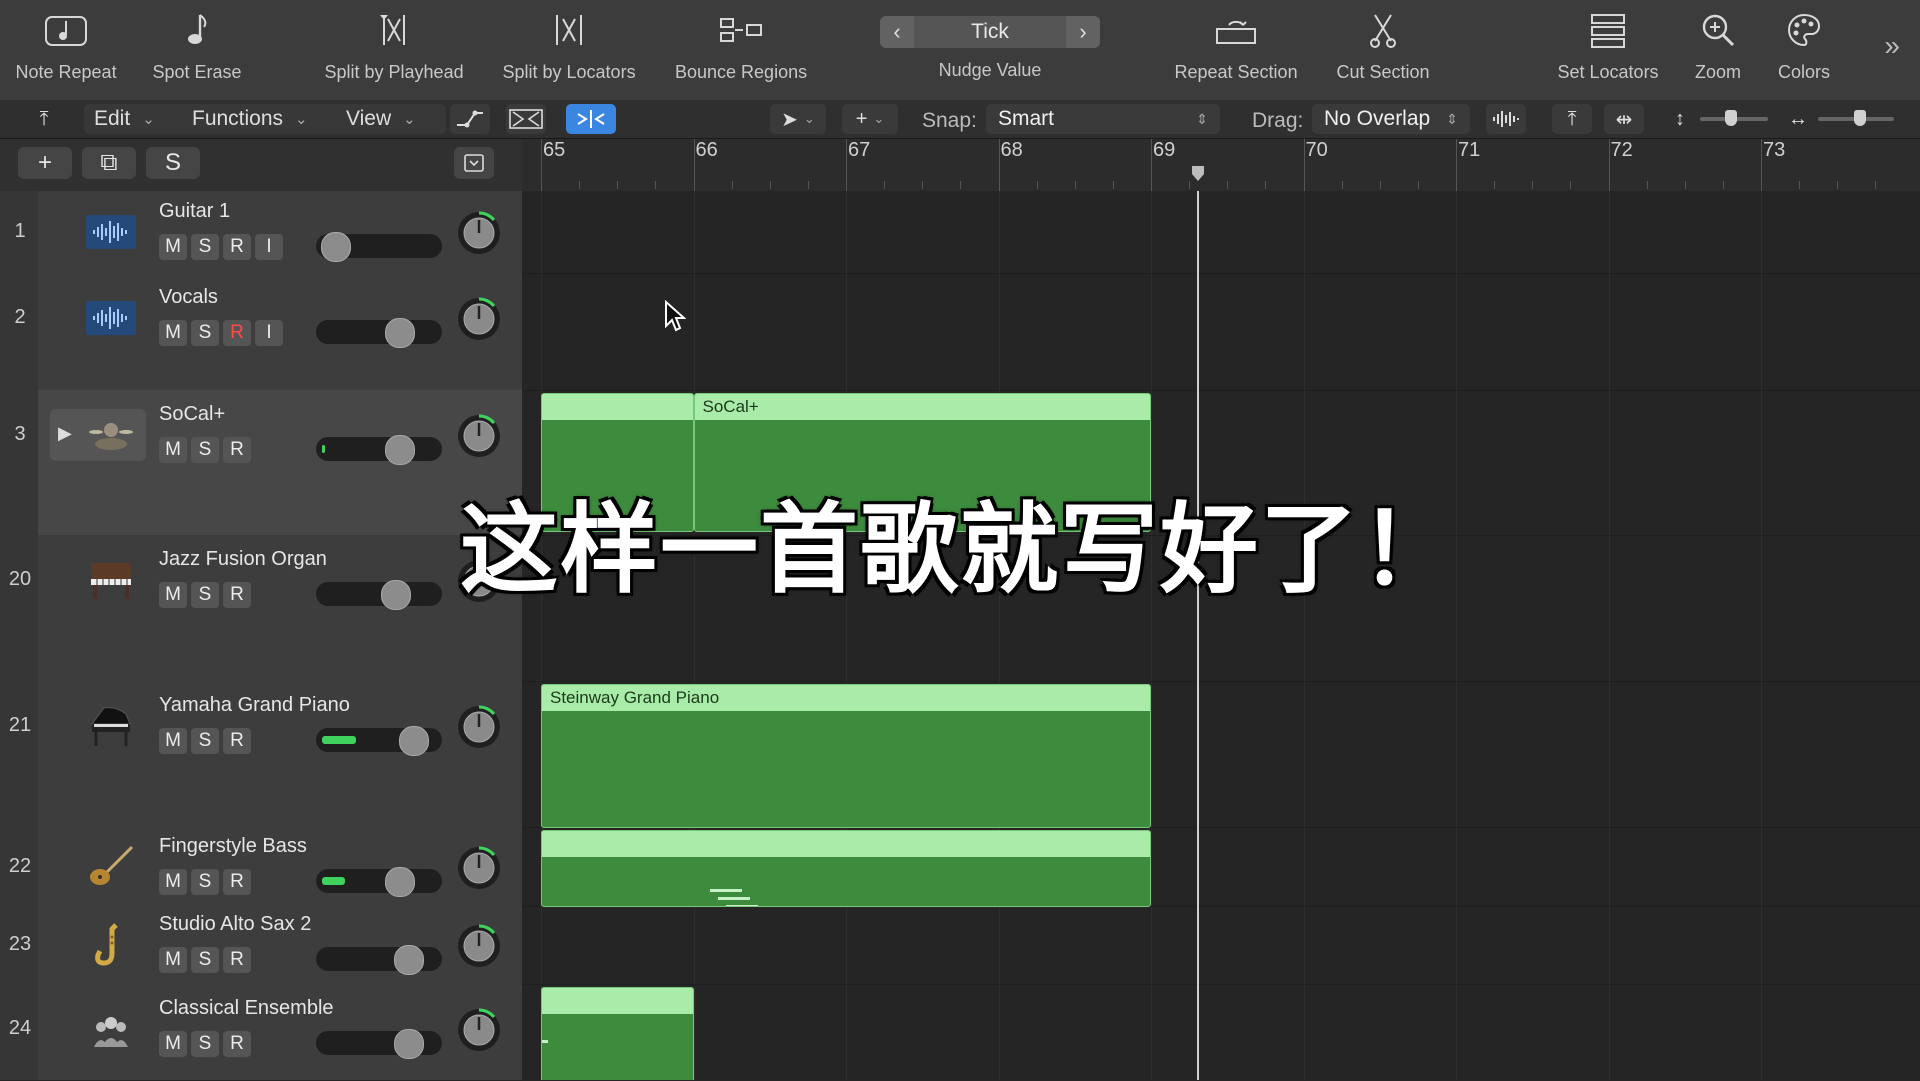 Image resolution: width=1920 pixels, height=1081 pixels. What do you see at coordinates (262, 119) in the screenshot?
I see `functions-menu: Functions ⌄` at bounding box center [262, 119].